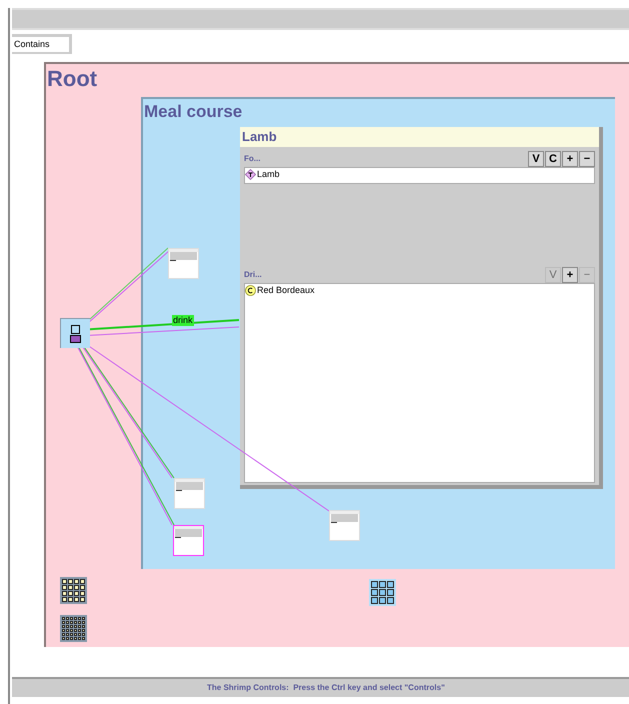  Describe the element at coordinates (250, 174) in the screenshot. I see `diamond-icon` at that location.